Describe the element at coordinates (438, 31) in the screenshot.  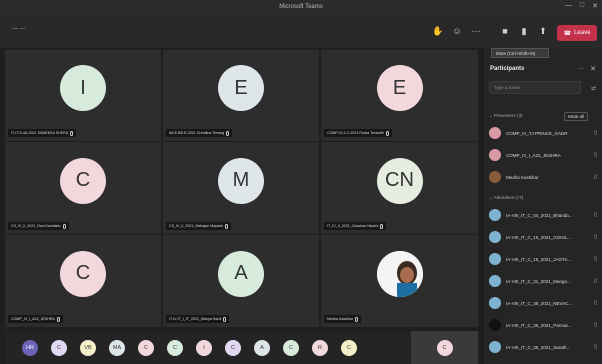
I see `raise-hand-icon: ✋` at that location.